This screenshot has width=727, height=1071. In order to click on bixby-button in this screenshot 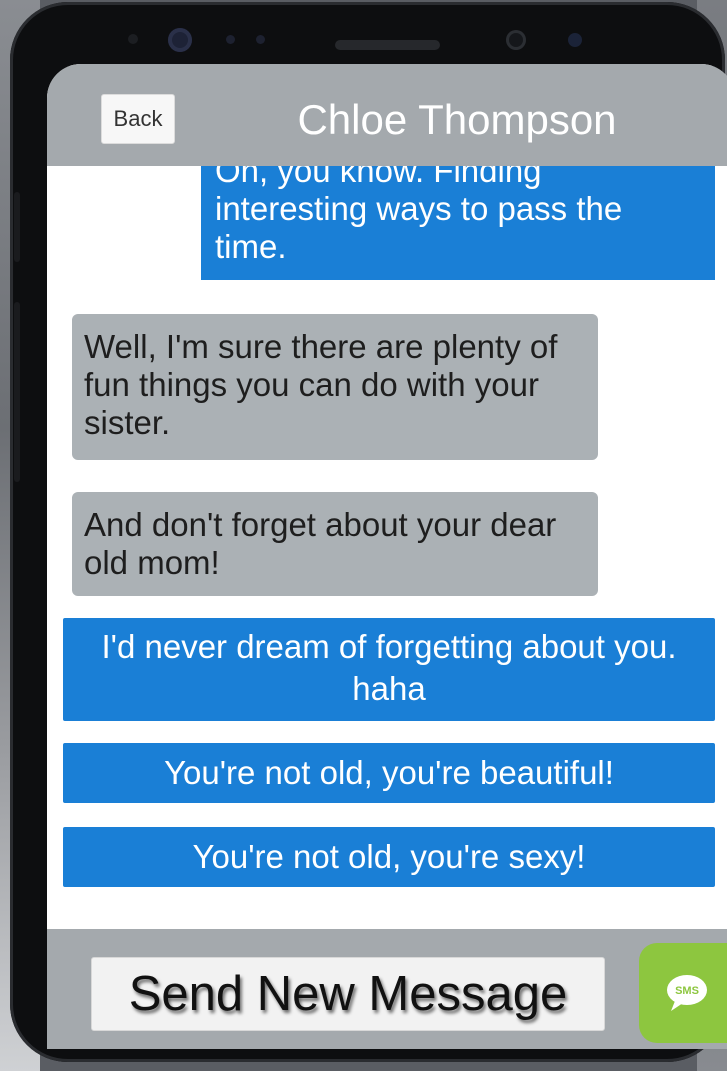, I will do `click(17, 392)`.